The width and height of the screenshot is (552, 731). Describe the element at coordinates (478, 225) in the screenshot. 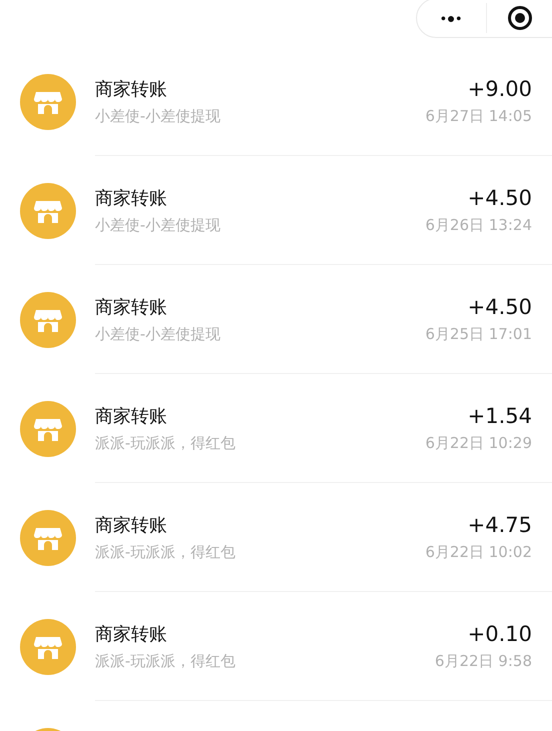

I see `transaction-time: 6月26日 13:24` at that location.